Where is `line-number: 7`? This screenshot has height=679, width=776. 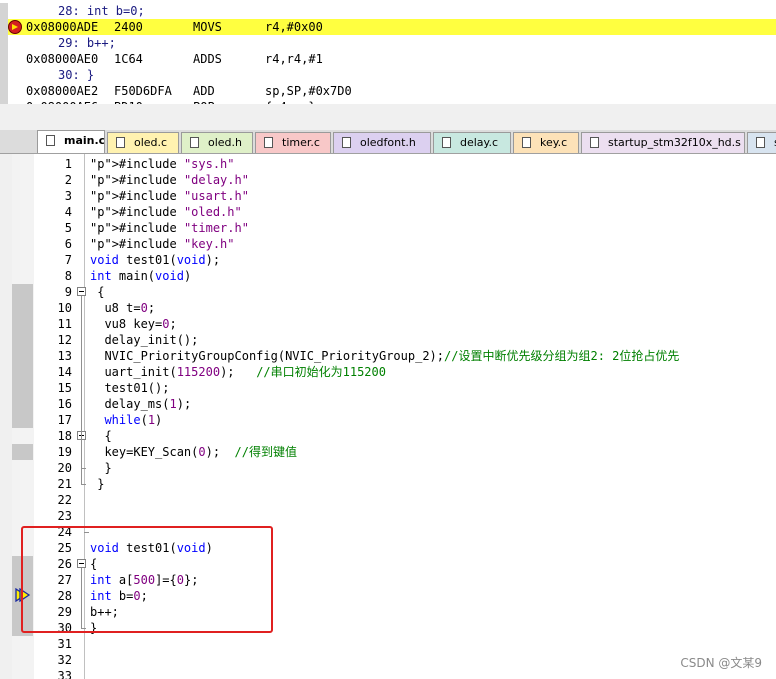 line-number: 7 is located at coordinates (68, 260).